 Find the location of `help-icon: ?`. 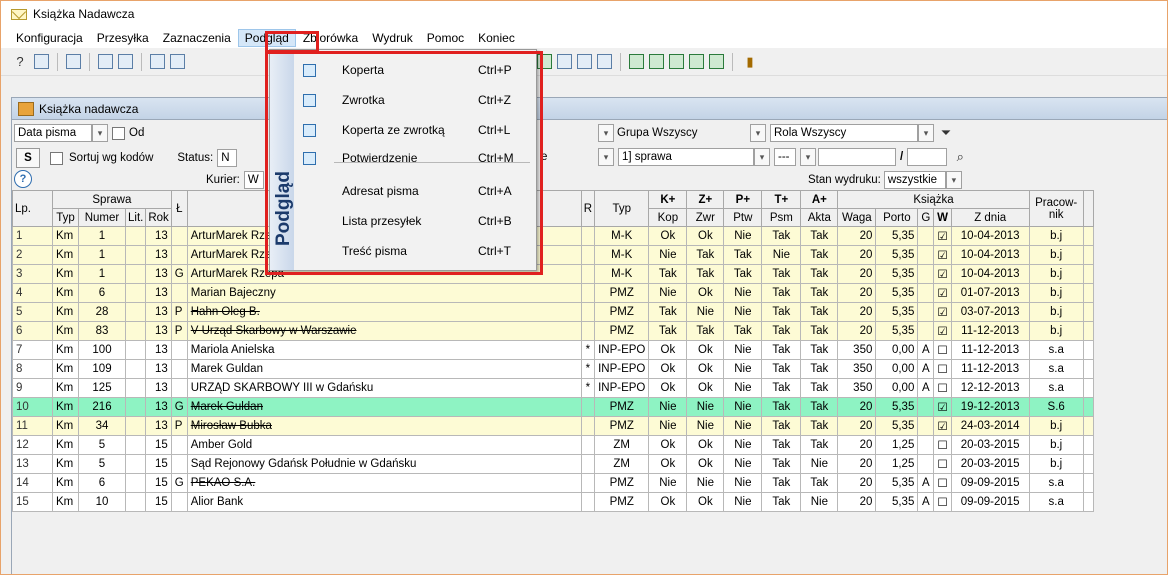

help-icon: ? is located at coordinates (23, 179).